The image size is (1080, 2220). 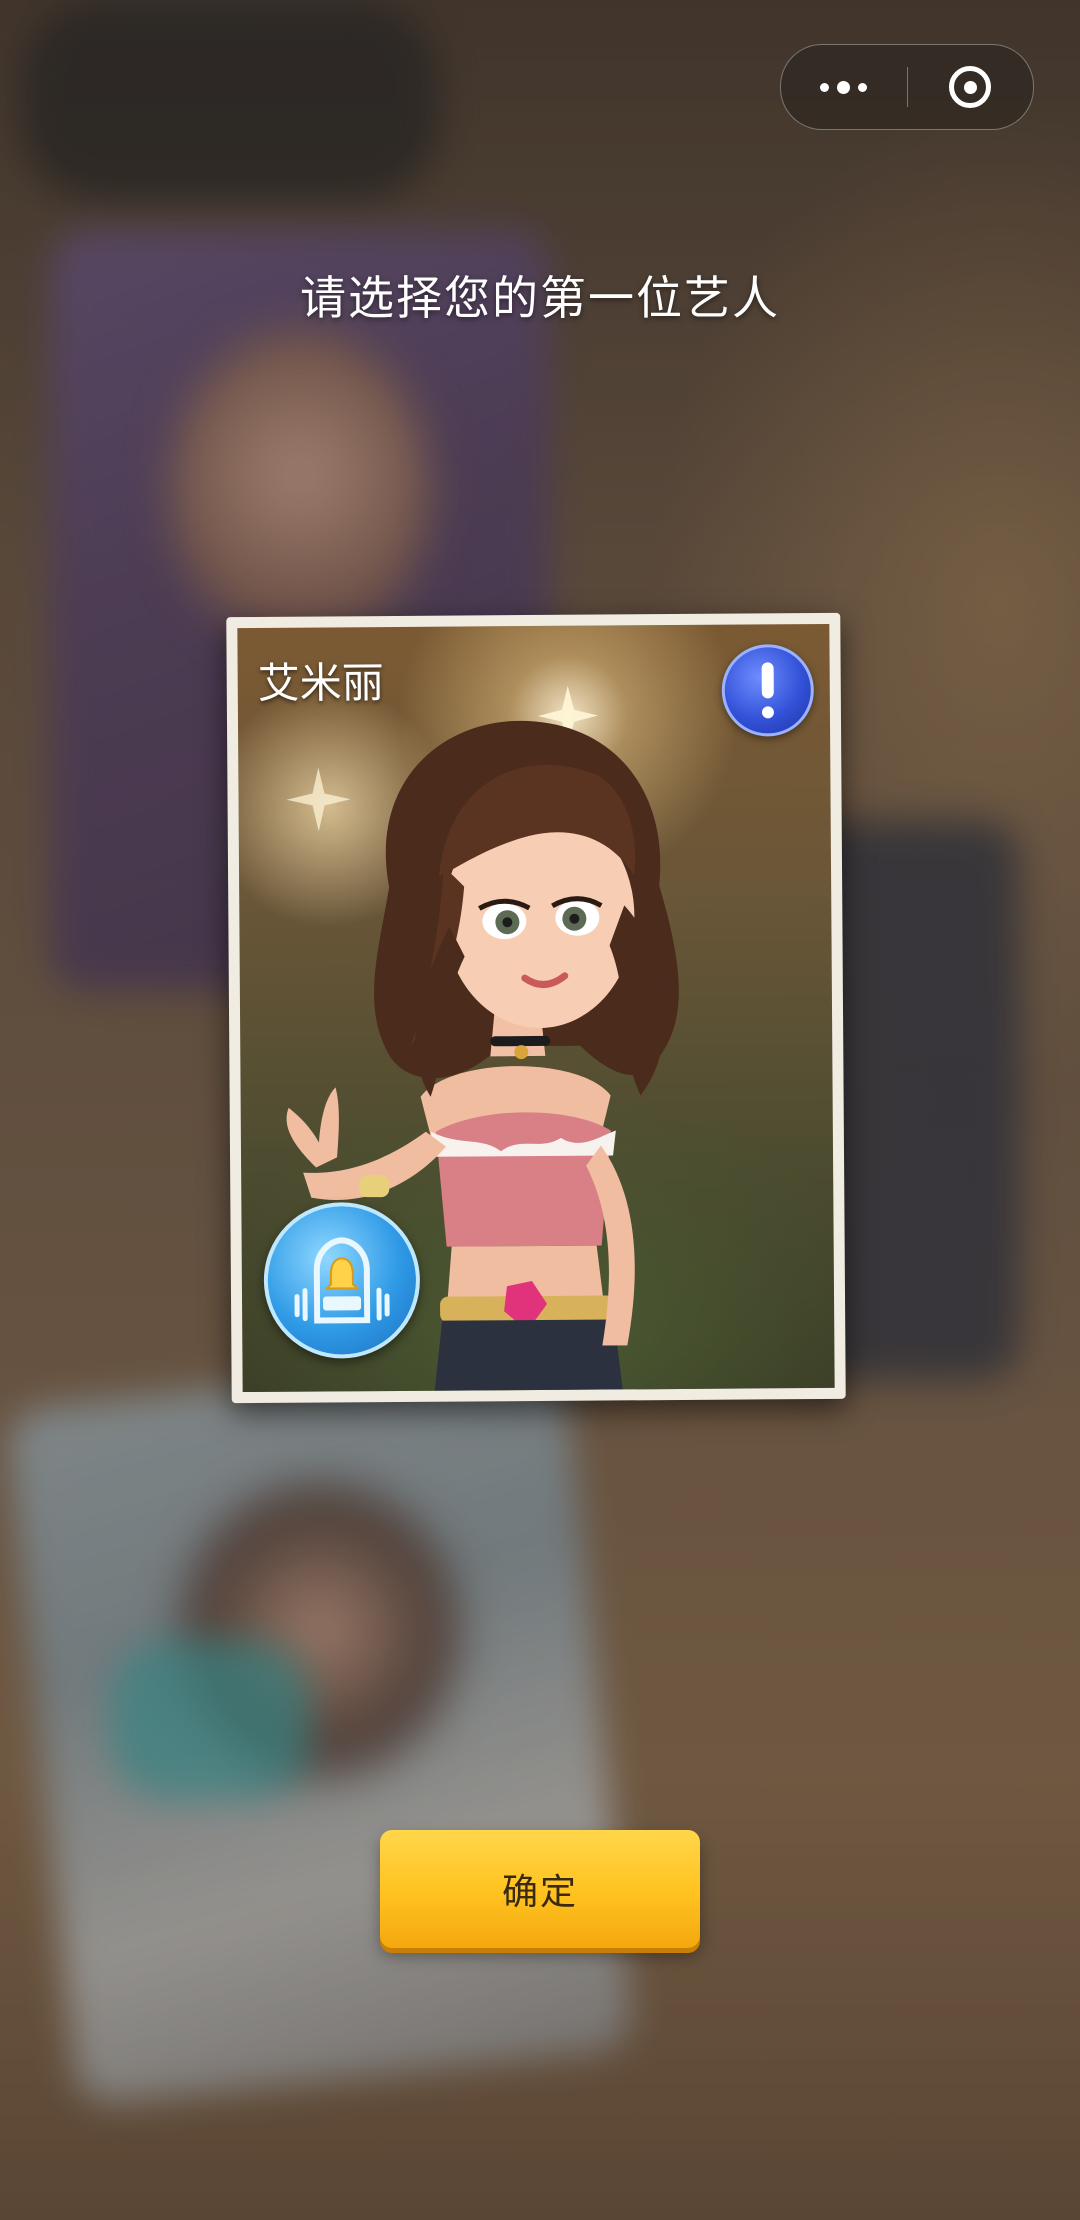 I want to click on miniprogram-capsule, so click(x=907, y=87).